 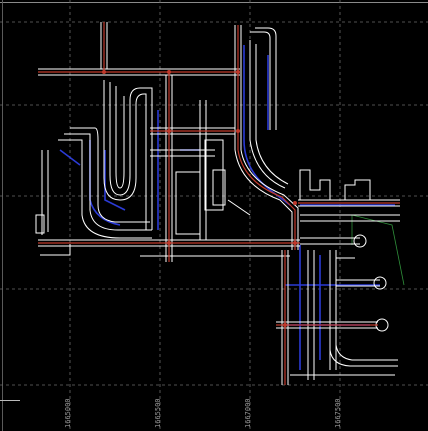 What do you see at coordinates (378, 250) in the screenshot?
I see `site-boundary` at bounding box center [378, 250].